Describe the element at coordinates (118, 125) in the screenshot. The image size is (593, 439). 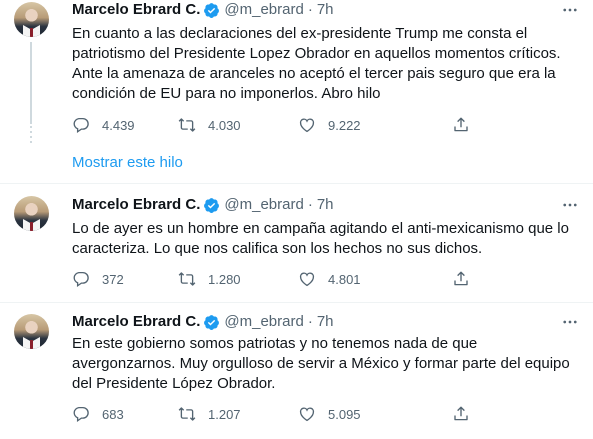
I see `reply-count: 4.439` at that location.